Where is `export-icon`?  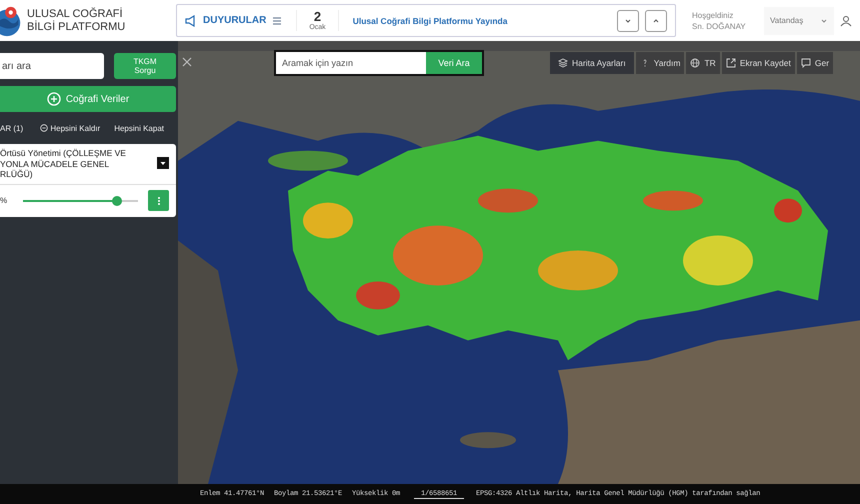 export-icon is located at coordinates (731, 63).